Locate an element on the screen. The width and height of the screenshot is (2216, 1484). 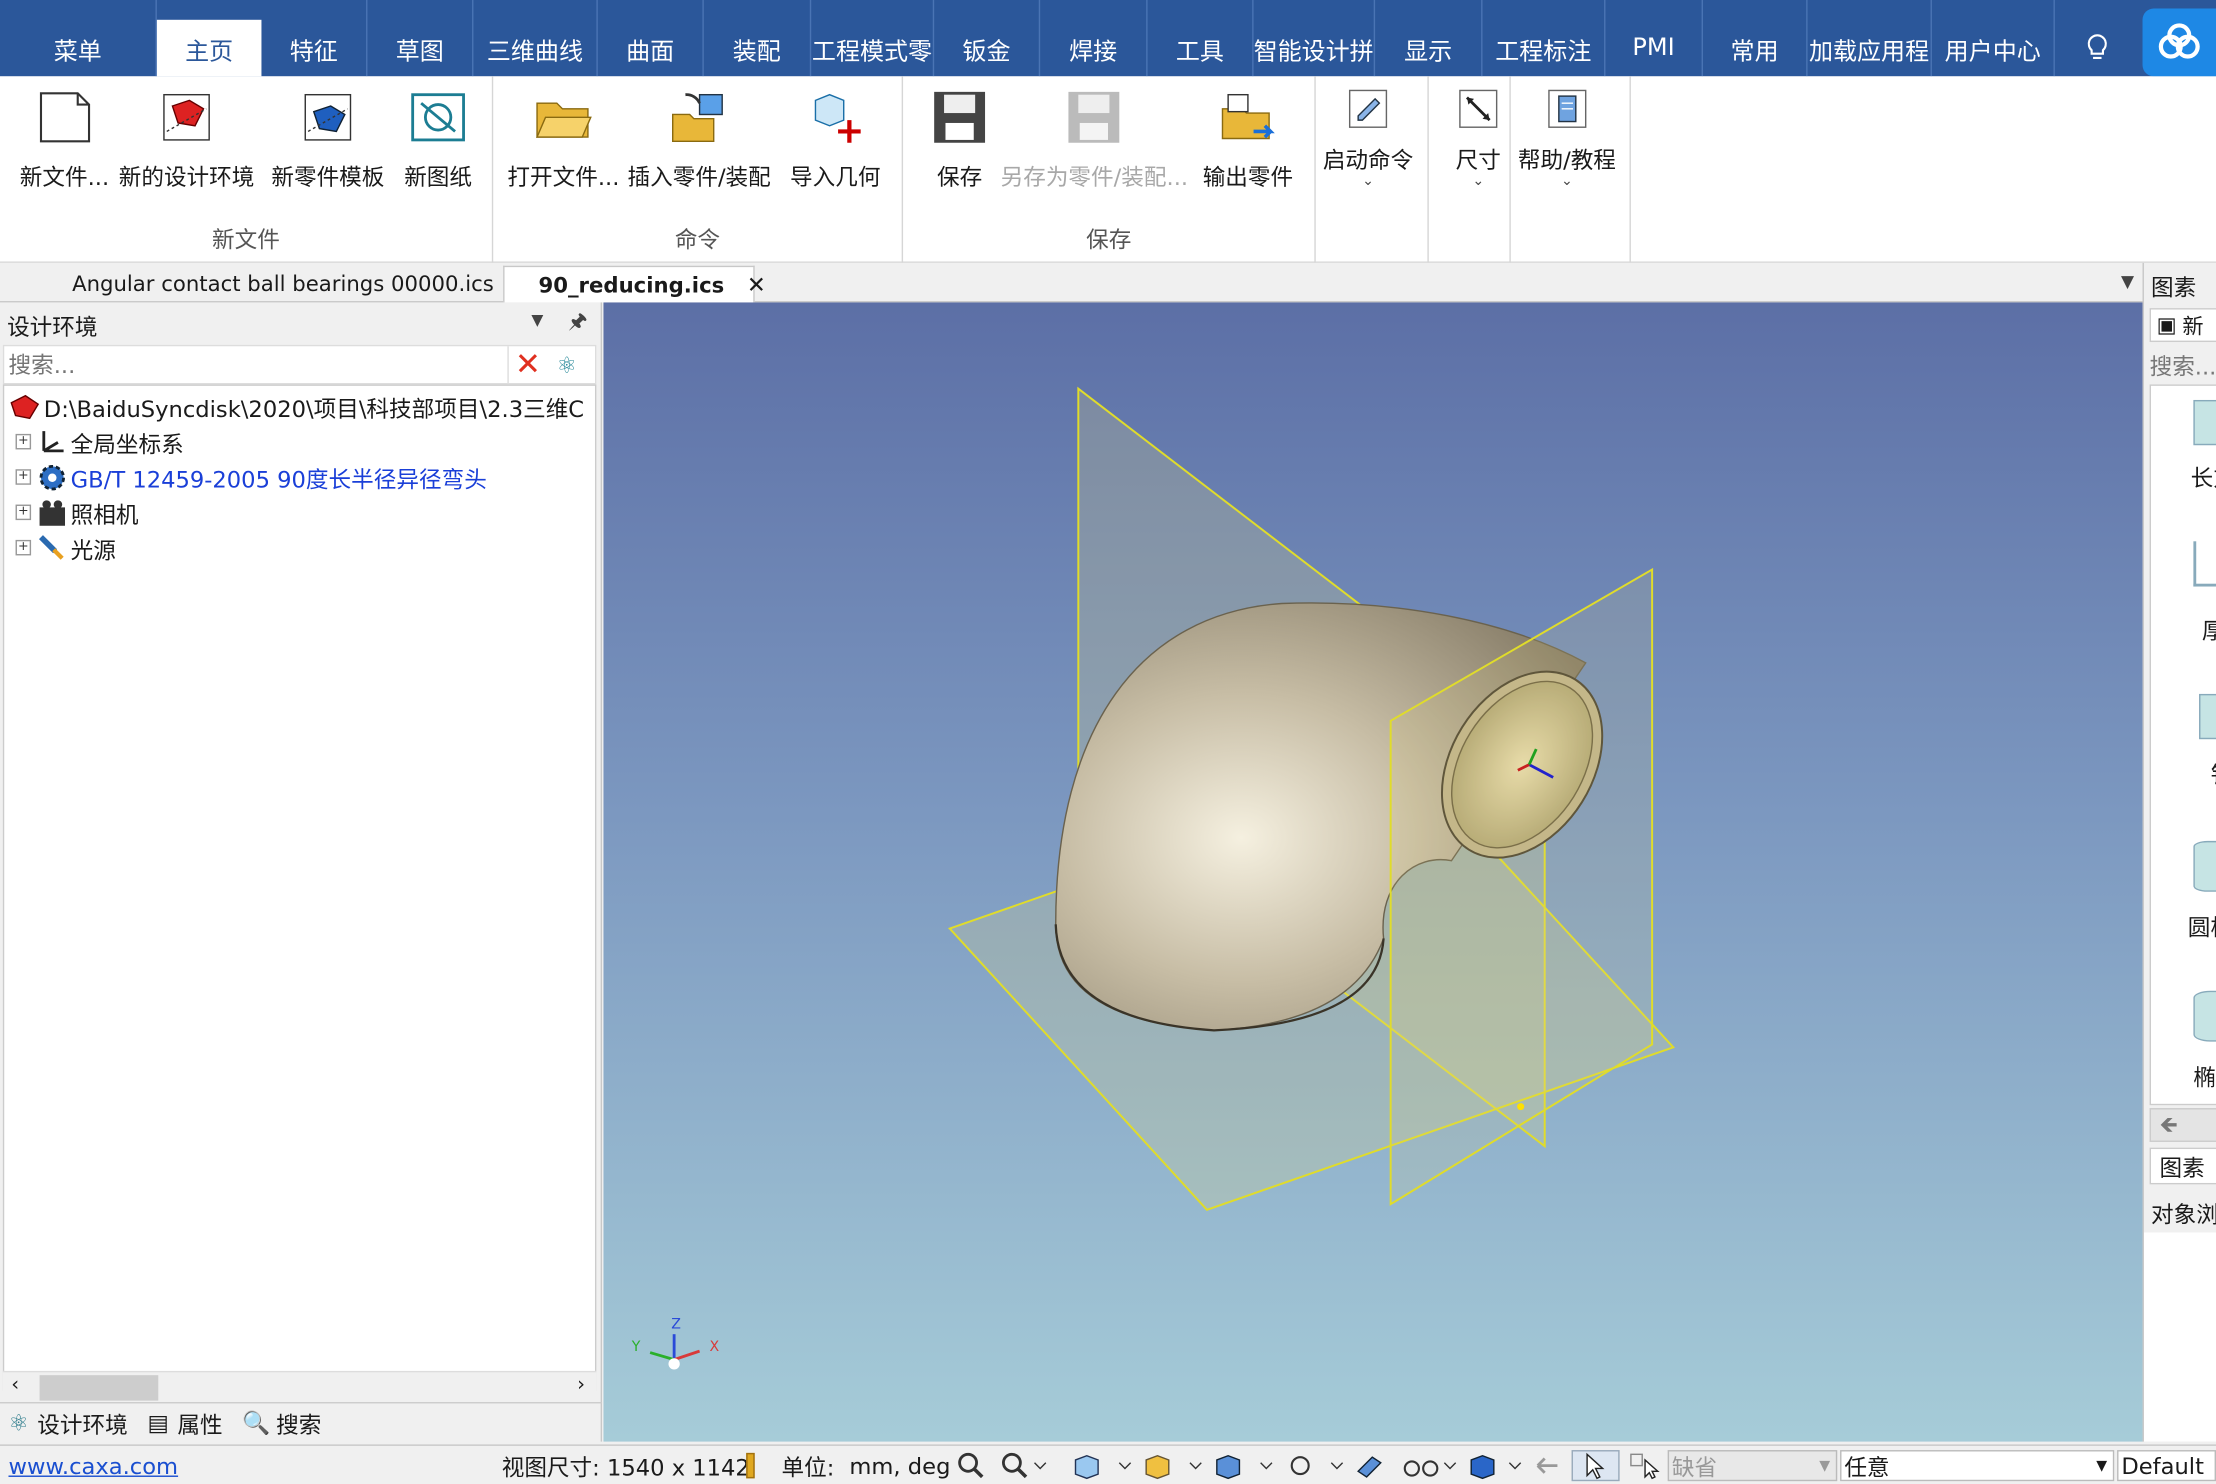
library-item-sheet is located at coordinates (2207, 716).